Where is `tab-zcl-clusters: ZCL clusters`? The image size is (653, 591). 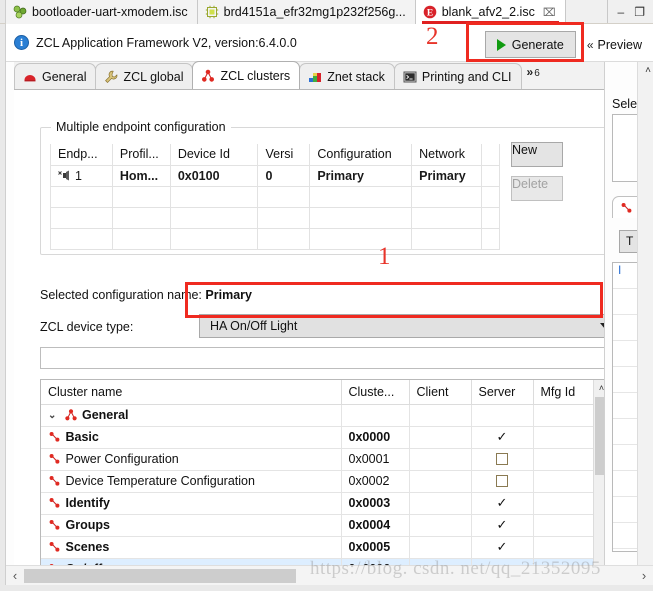 tab-zcl-clusters: ZCL clusters is located at coordinates (246, 75).